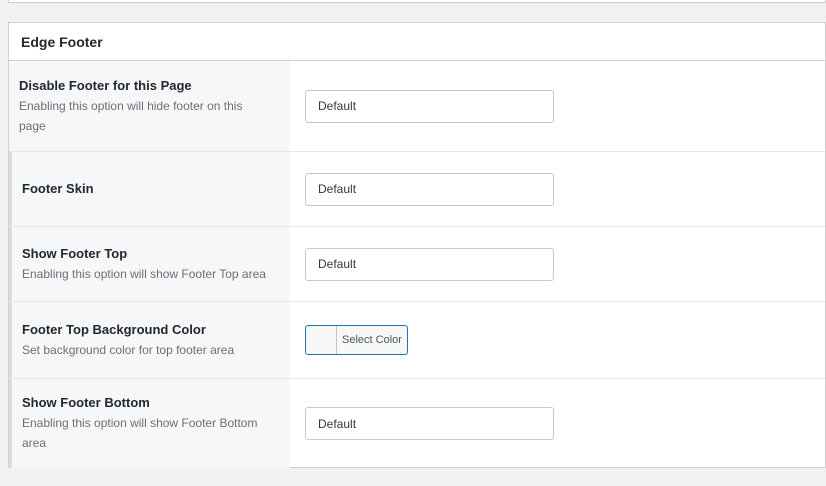  What do you see at coordinates (75, 253) in the screenshot?
I see `setting-label: Show Footer Top` at bounding box center [75, 253].